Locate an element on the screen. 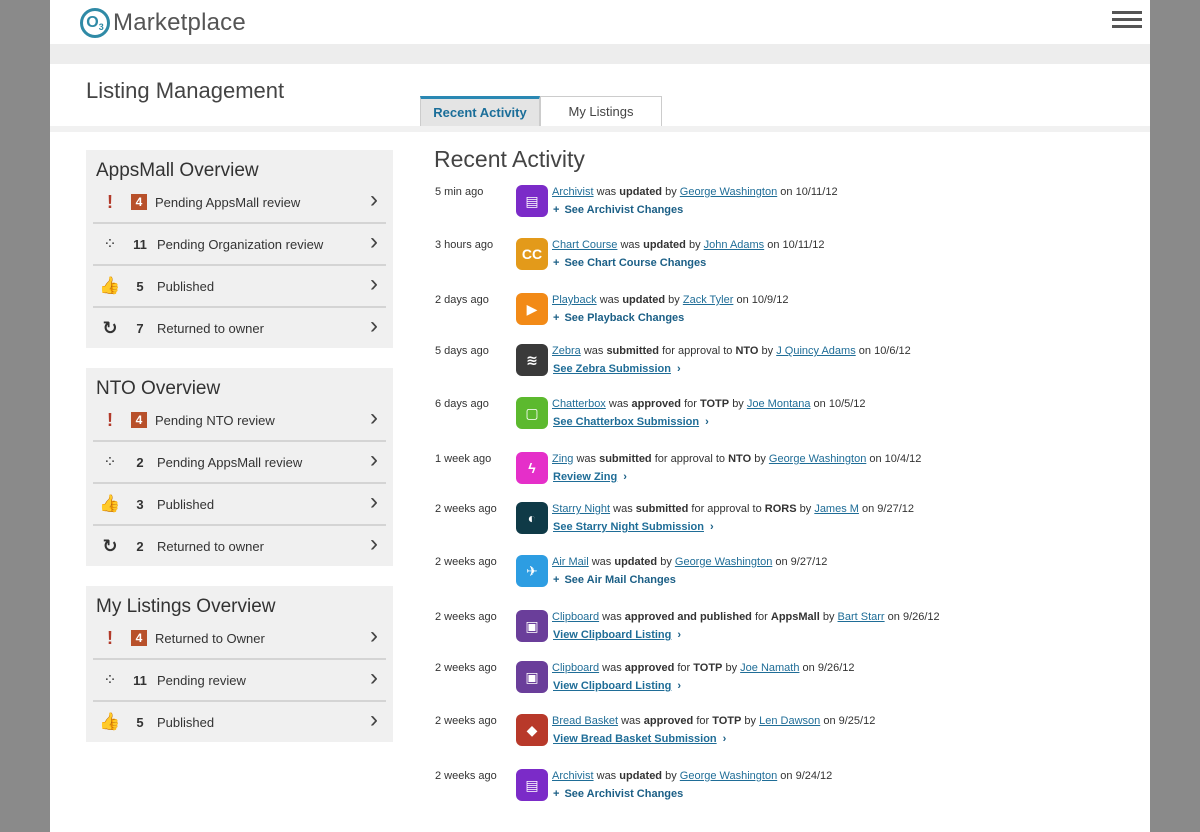 Image resolution: width=1200 pixels, height=832 pixels. action-text: approved is located at coordinates (649, 668).